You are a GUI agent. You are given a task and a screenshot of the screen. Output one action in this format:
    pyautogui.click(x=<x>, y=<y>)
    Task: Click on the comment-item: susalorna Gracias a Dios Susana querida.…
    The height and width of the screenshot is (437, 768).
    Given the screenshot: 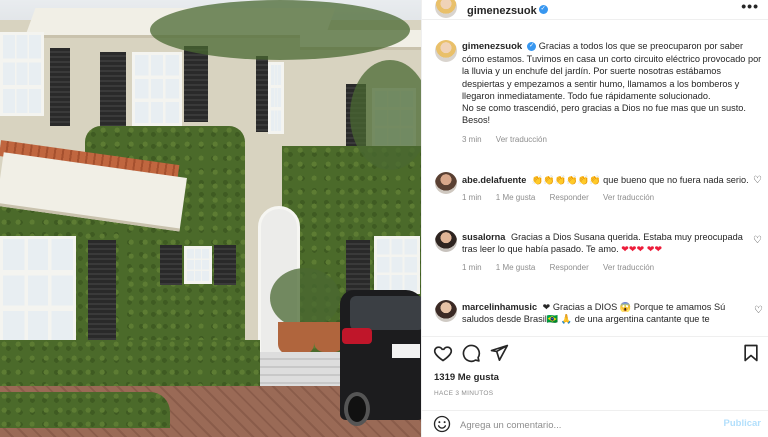 What is the action you would take?
    pyautogui.click(x=607, y=252)
    